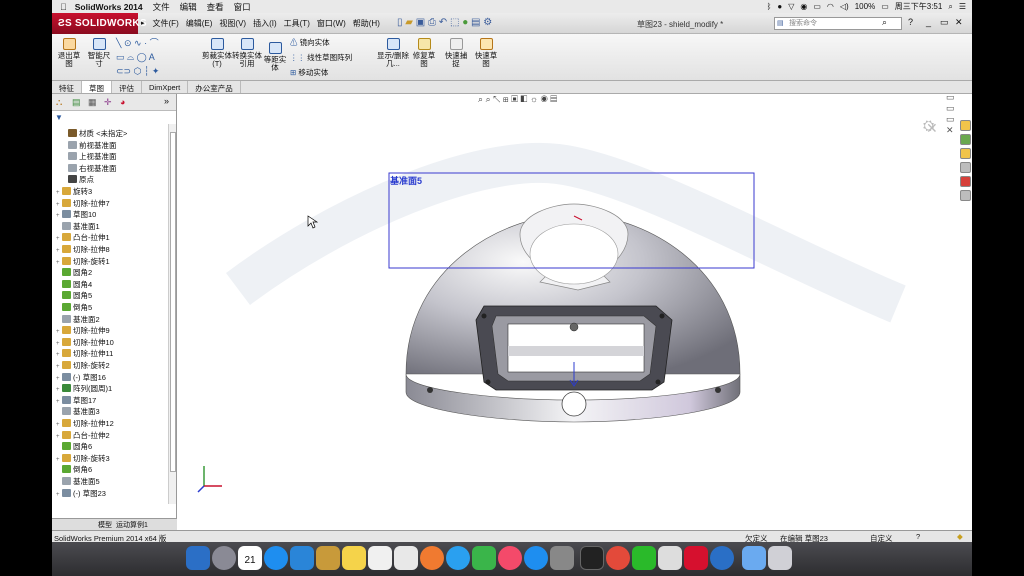  What do you see at coordinates (247, 53) in the screenshot?
I see `convert-entities-button: 转换实体引用` at bounding box center [247, 53].